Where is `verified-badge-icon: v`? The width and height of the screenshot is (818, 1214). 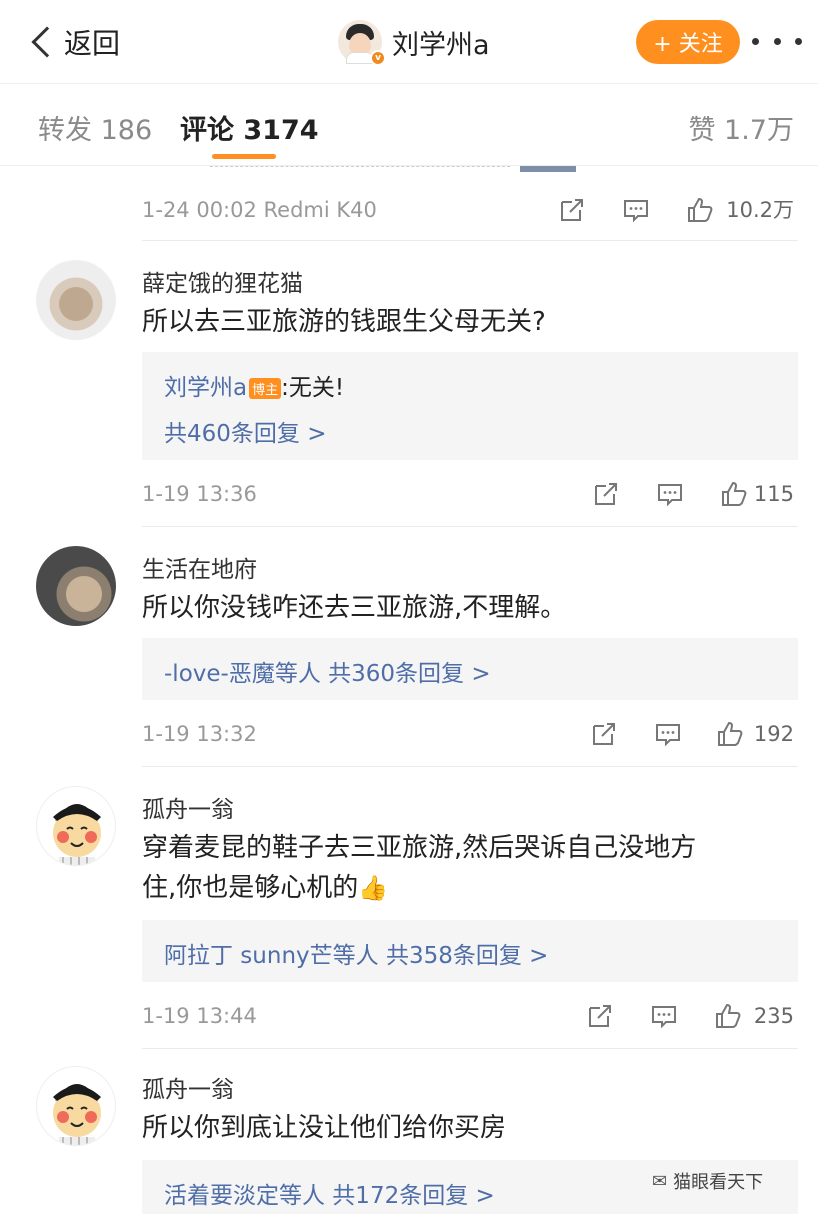
verified-badge-icon: v is located at coordinates (378, 58).